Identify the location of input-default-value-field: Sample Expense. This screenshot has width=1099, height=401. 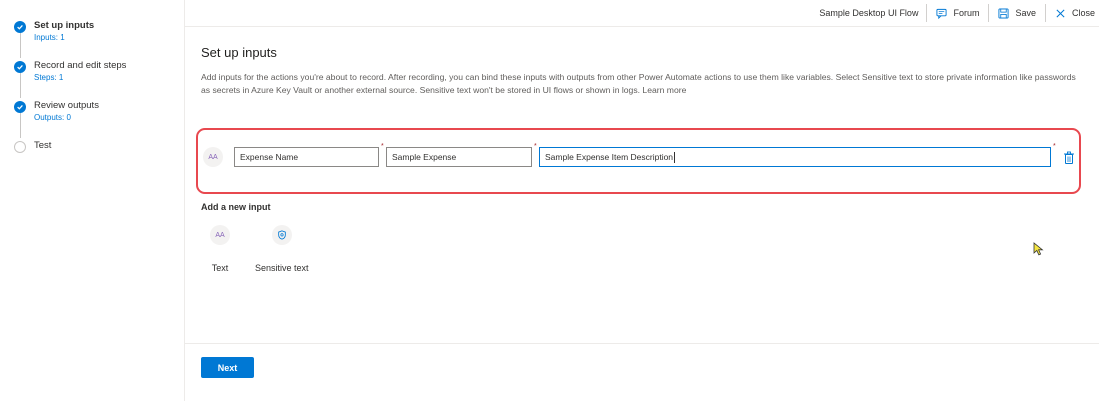
(459, 157).